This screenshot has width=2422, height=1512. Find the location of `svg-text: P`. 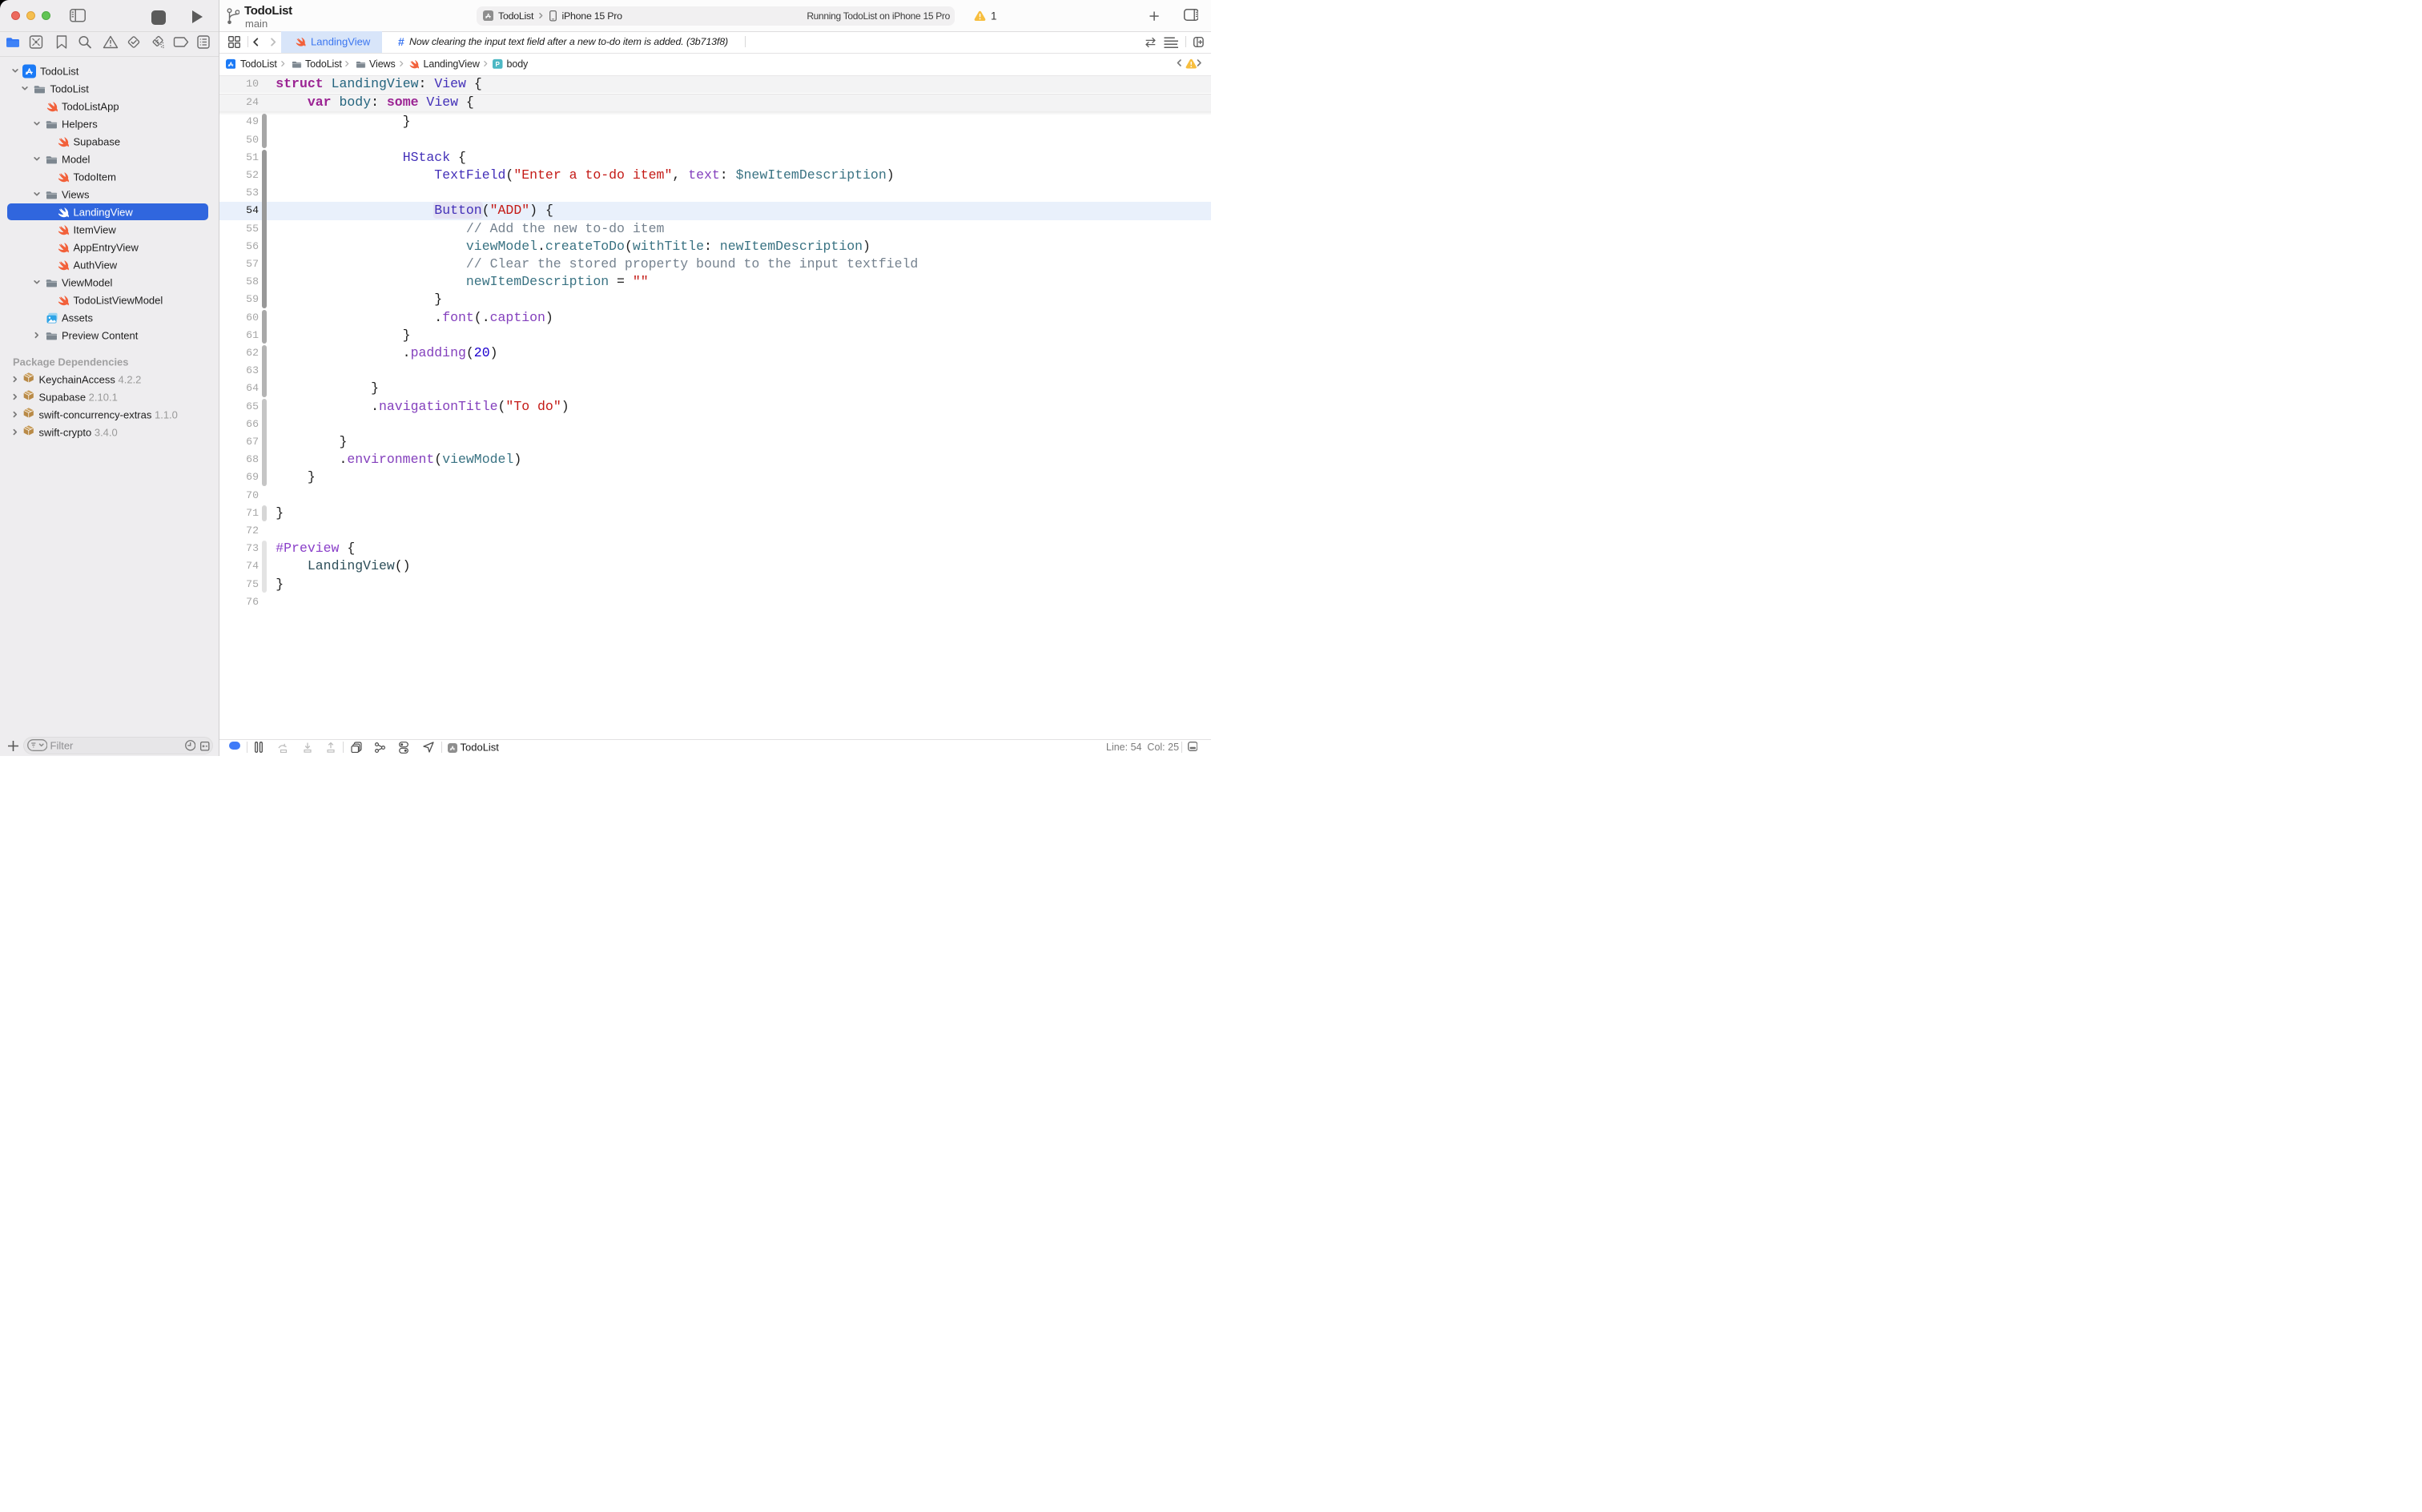

svg-text: P is located at coordinates (499, 64).